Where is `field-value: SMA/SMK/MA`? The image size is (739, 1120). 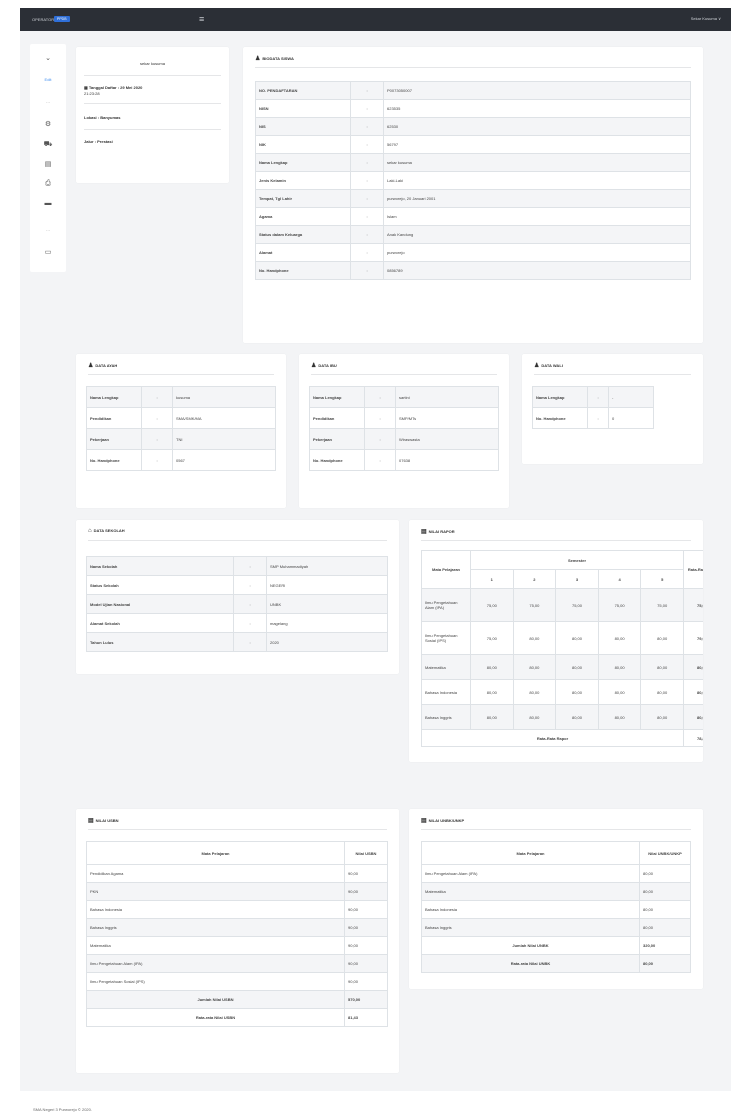
field-value: SMA/SMK/MA is located at coordinates (224, 418).